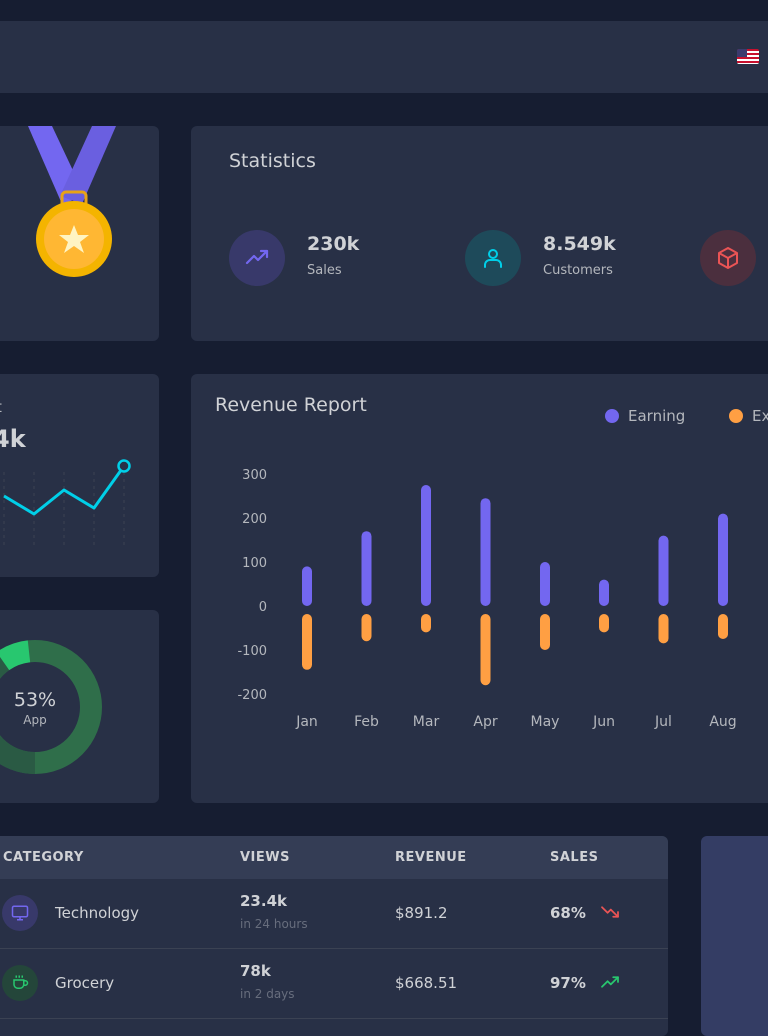  I want to click on y-tick-label: 0, so click(263, 607).